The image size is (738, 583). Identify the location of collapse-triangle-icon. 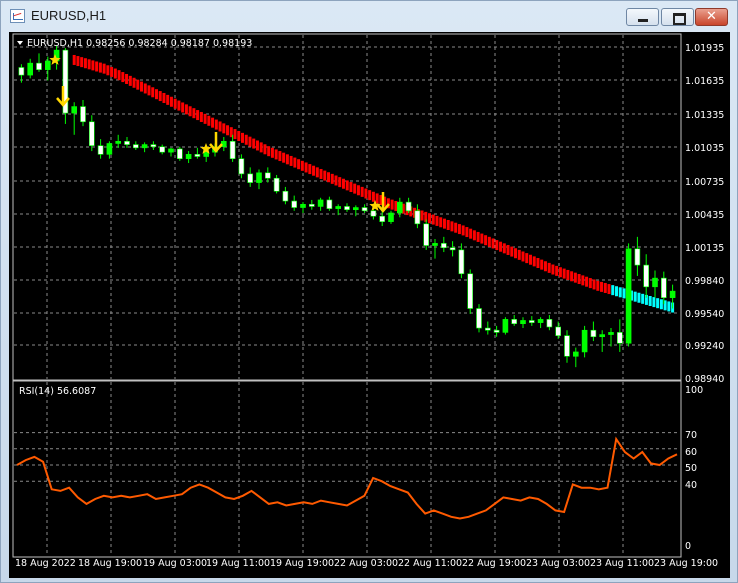
(20, 43).